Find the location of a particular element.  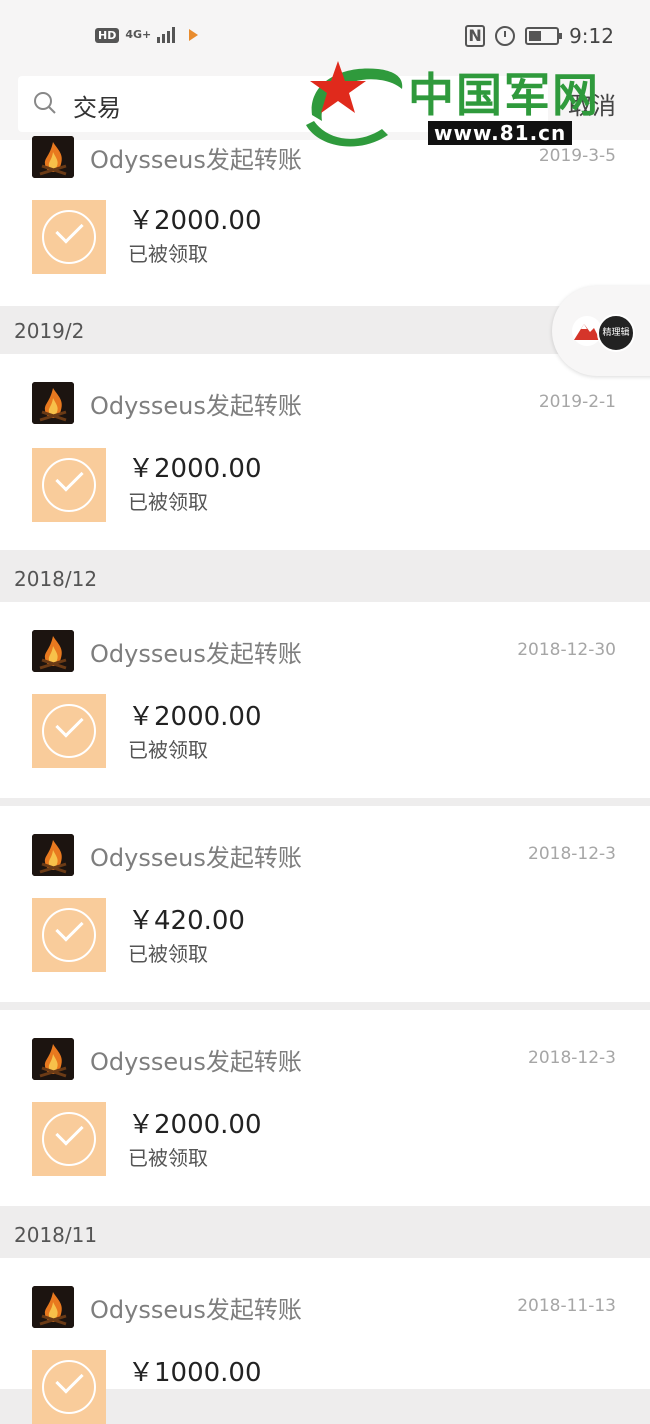

watermark-text: 中国军网 is located at coordinates (504, 95).